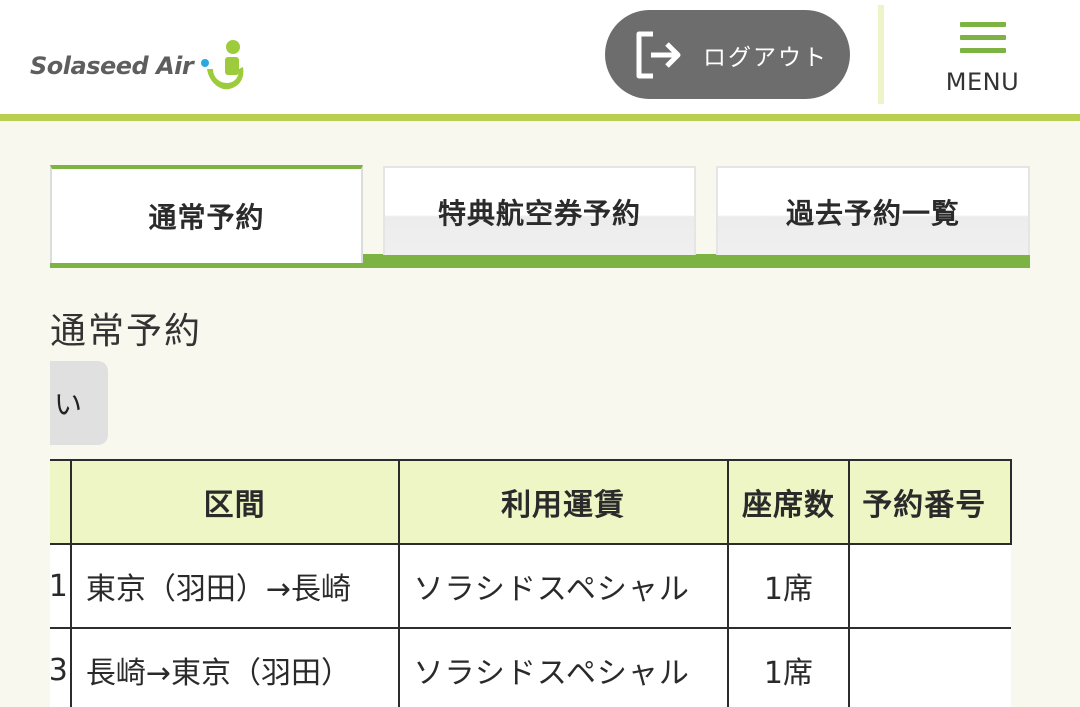 Image resolution: width=1080 pixels, height=707 pixels. Describe the element at coordinates (539, 210) in the screenshot. I see `tab-award-ticket-reservation: 特典航空券予約` at that location.